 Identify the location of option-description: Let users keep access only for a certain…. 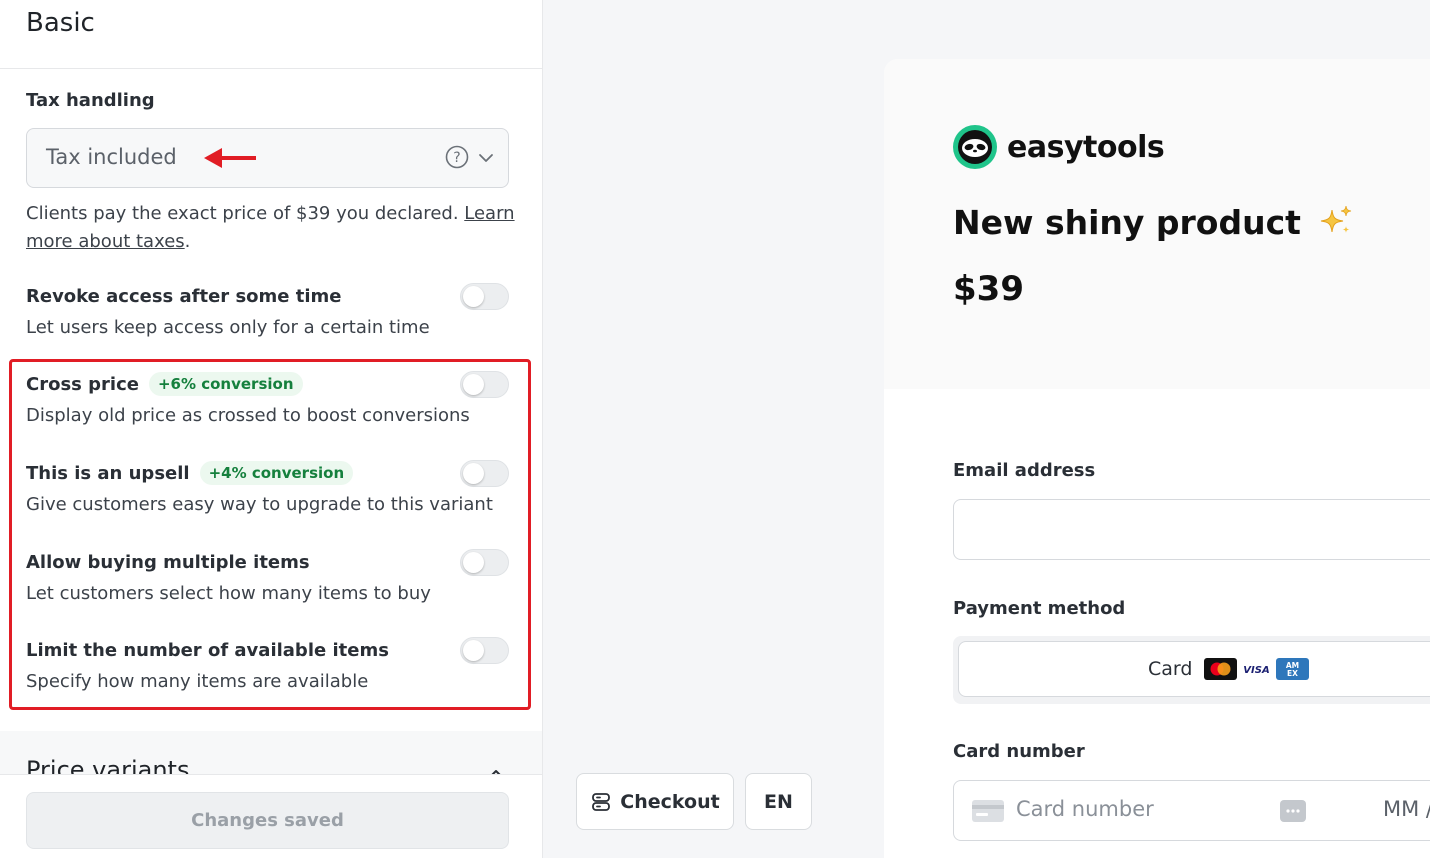
(228, 327).